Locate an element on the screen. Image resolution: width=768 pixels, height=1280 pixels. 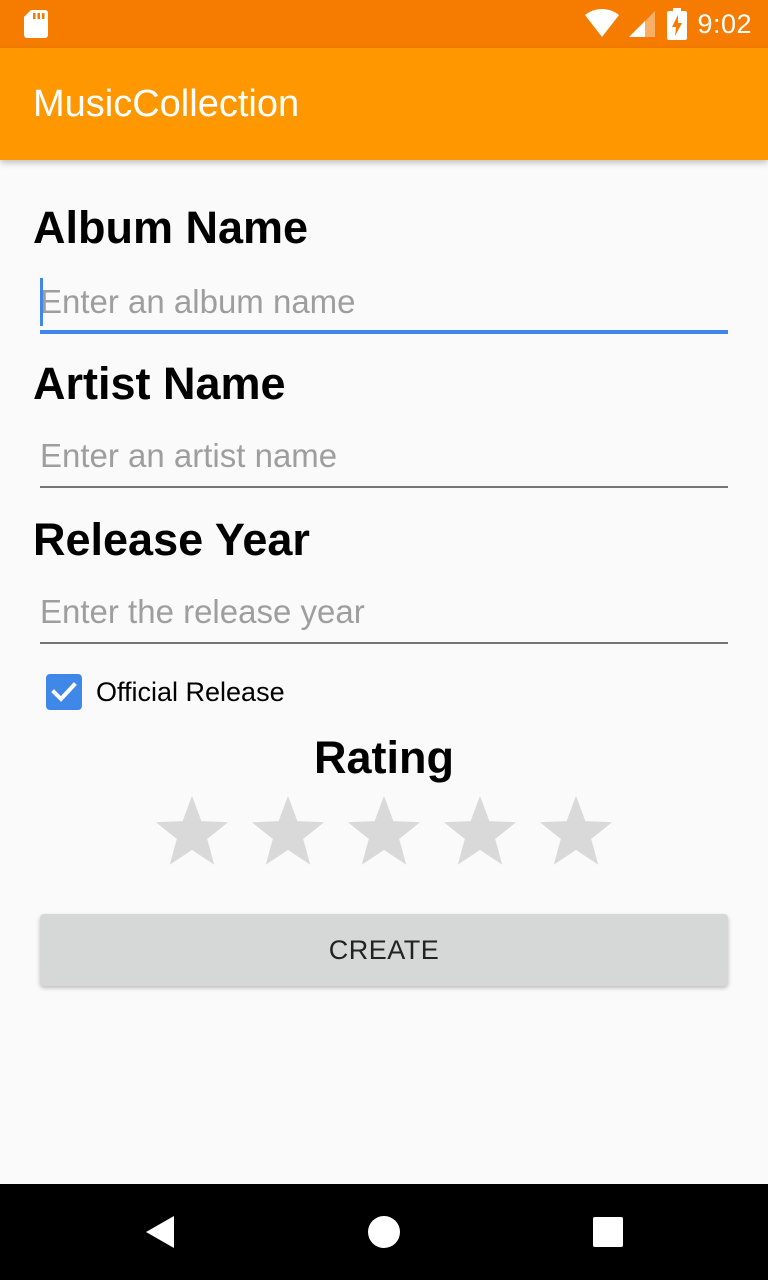
home-icon is located at coordinates (384, 1232).